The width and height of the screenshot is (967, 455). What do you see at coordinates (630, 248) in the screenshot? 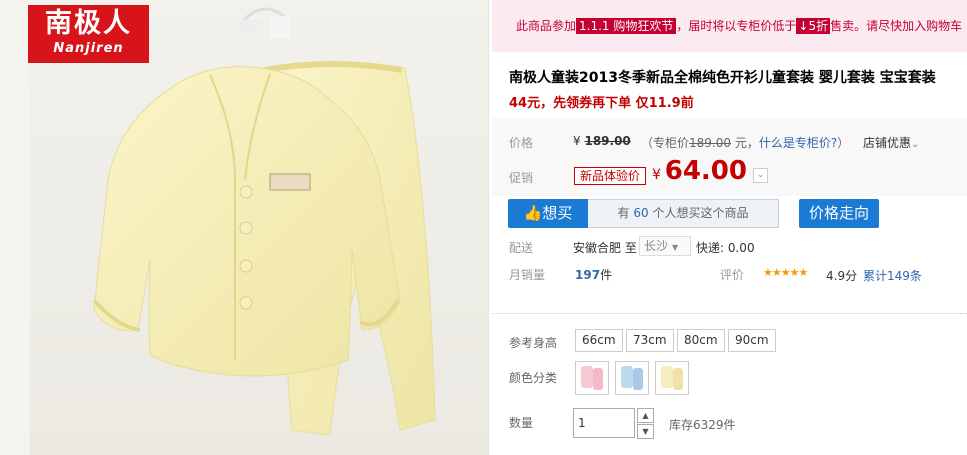
I see `shipping-to-word: 至` at bounding box center [630, 248].